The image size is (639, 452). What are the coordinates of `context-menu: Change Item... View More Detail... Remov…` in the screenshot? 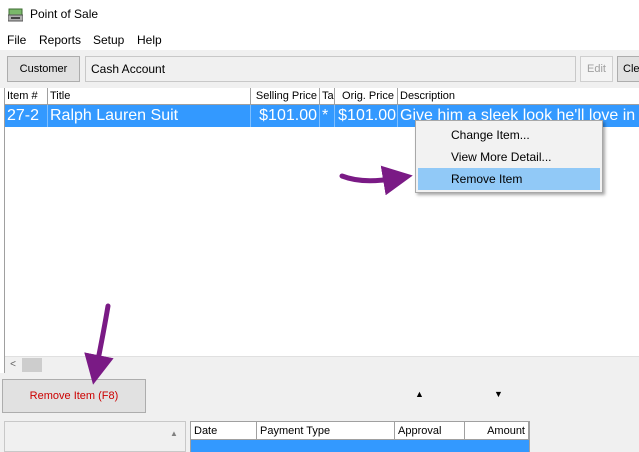 It's located at (509, 156).